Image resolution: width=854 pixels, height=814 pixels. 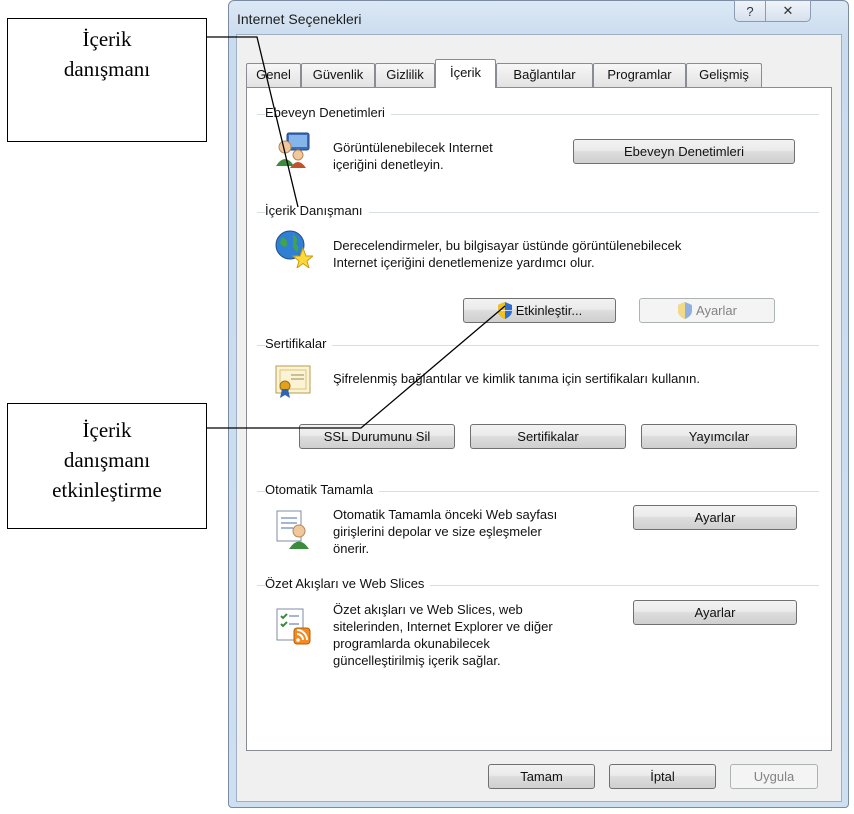 What do you see at coordinates (538, 18) in the screenshot?
I see `title-bar: Internet Seçenekleri ? ✕` at bounding box center [538, 18].